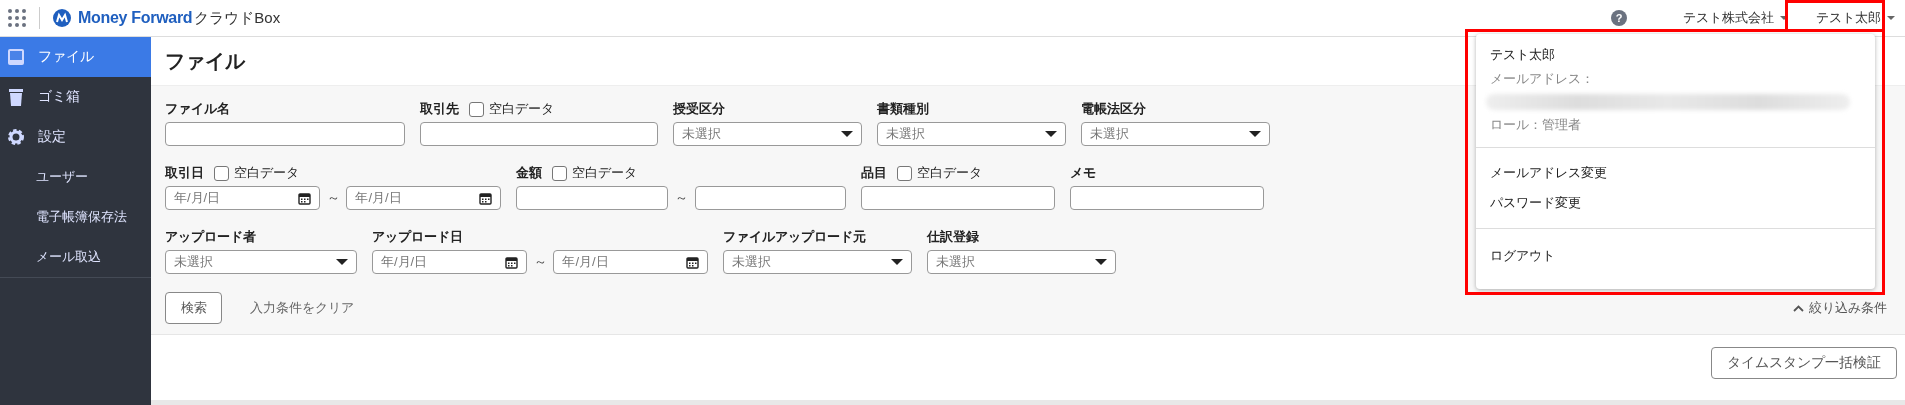 The width and height of the screenshot is (1905, 405). I want to click on tray-icon, so click(16, 57).